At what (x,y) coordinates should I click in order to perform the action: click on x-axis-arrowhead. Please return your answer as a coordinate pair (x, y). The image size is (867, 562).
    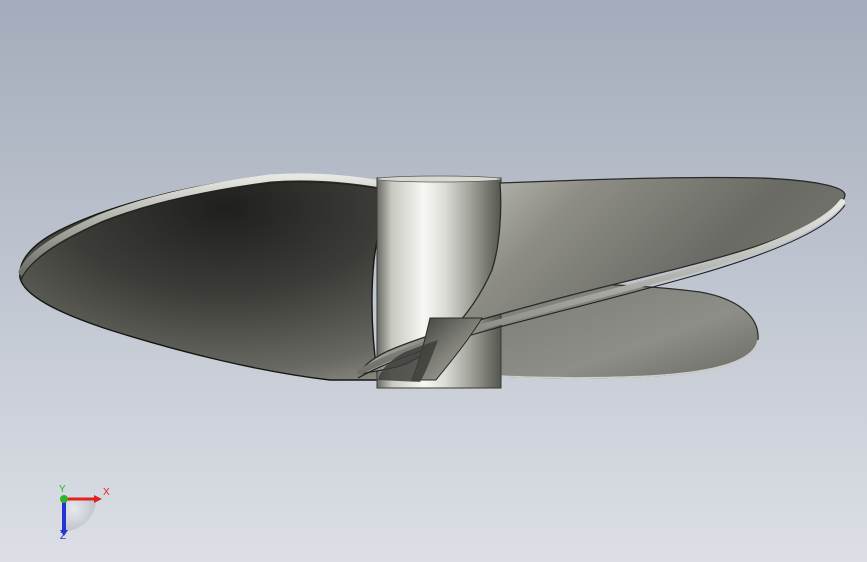
    Looking at the image, I should click on (98, 499).